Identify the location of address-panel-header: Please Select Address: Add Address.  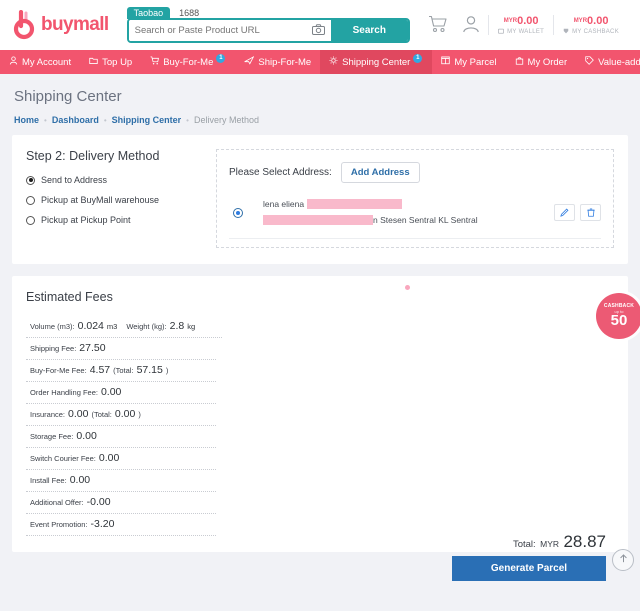
(415, 172).